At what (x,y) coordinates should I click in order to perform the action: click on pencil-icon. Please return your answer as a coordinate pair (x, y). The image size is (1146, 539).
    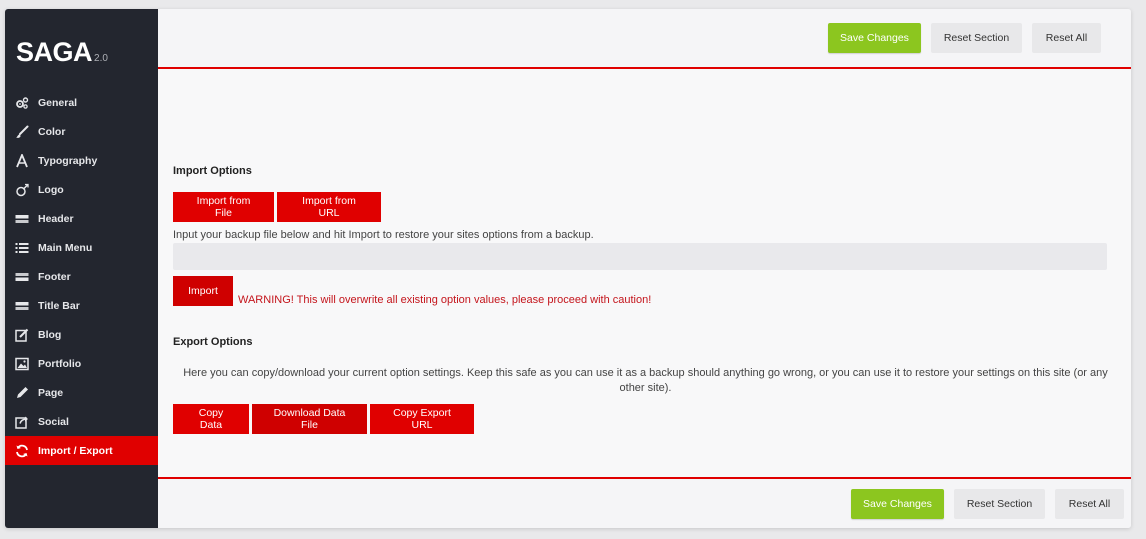
    Looking at the image, I should click on (22, 393).